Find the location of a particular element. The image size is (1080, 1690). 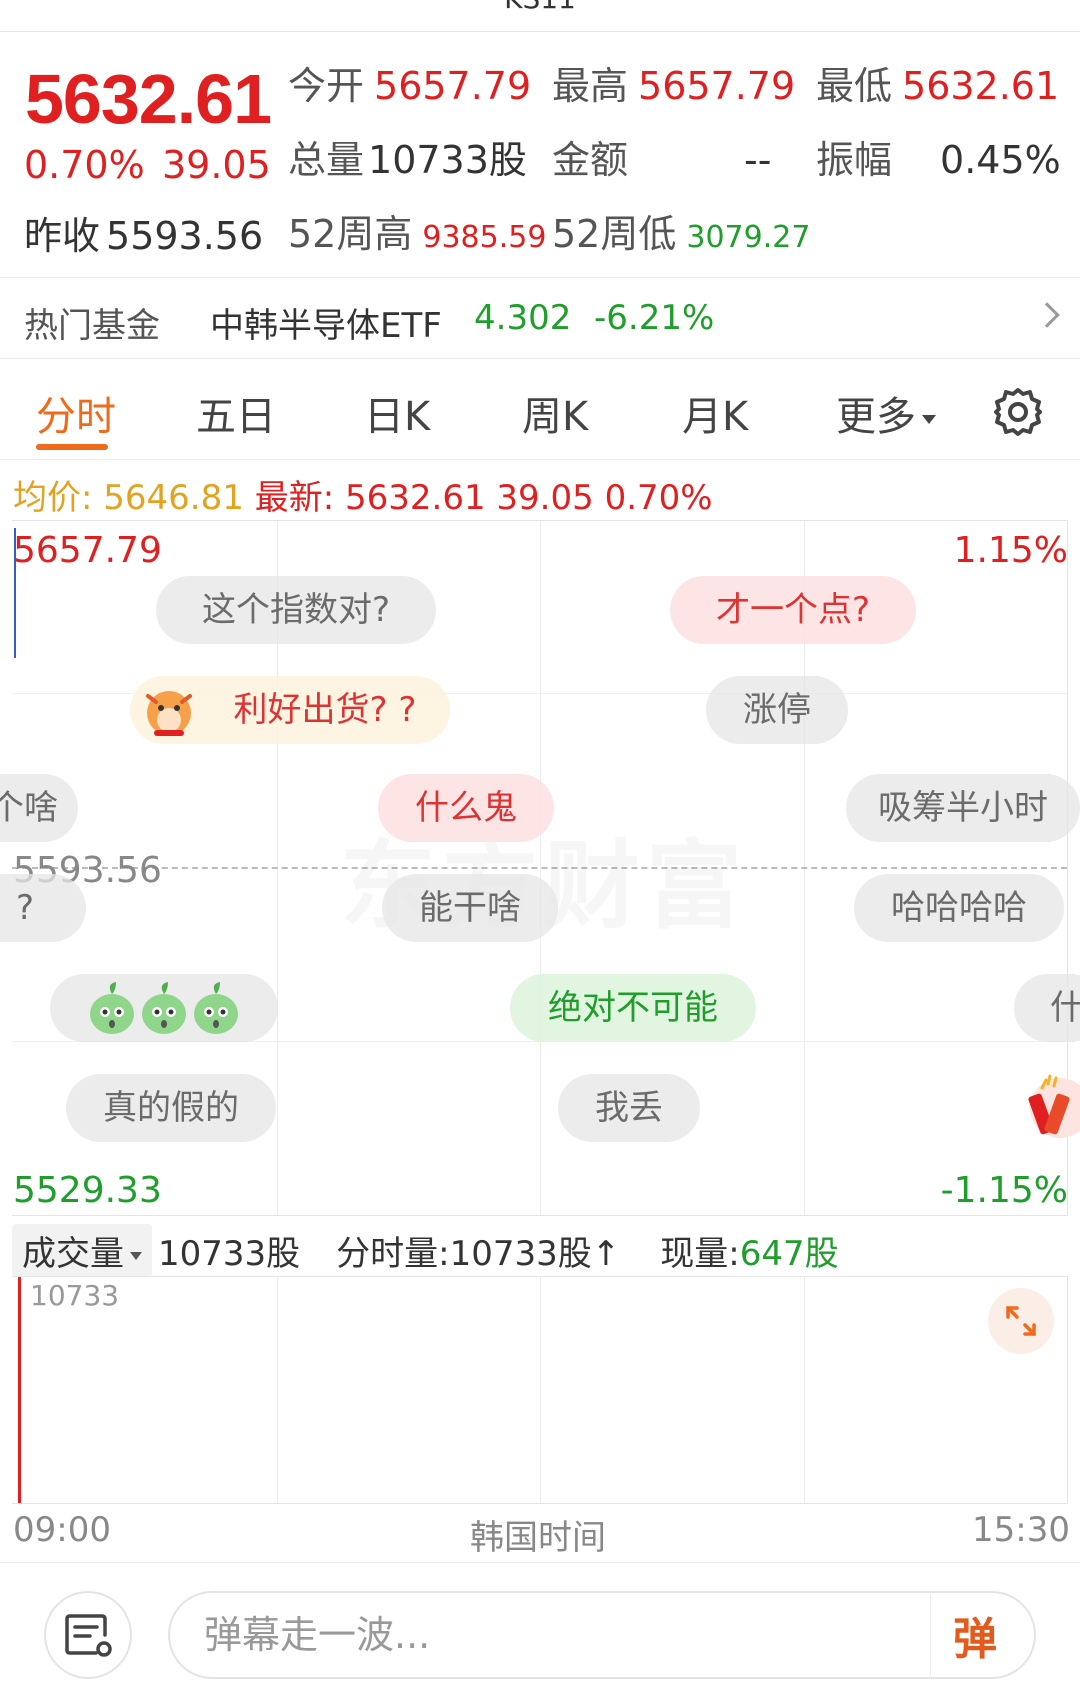

amount-label: 金额 is located at coordinates (590, 160).